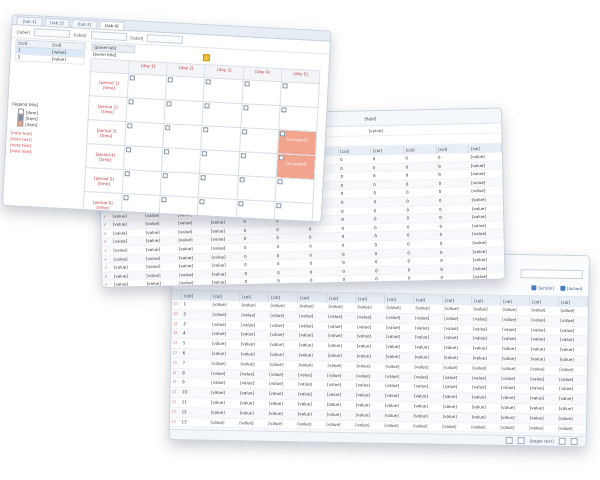 The image size is (600, 480). I want to click on tab-2: [tab 2], so click(56, 22).